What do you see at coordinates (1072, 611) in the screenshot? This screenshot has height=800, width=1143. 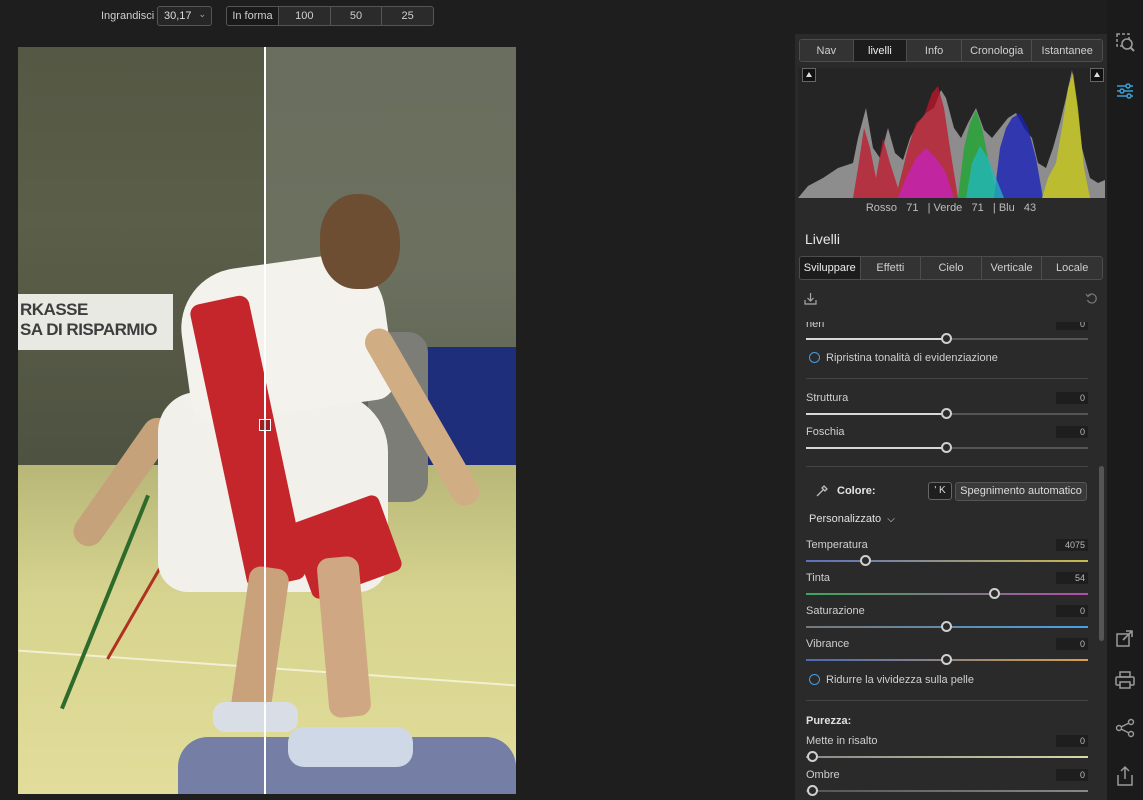 I see `saturazione-value: 0` at bounding box center [1072, 611].